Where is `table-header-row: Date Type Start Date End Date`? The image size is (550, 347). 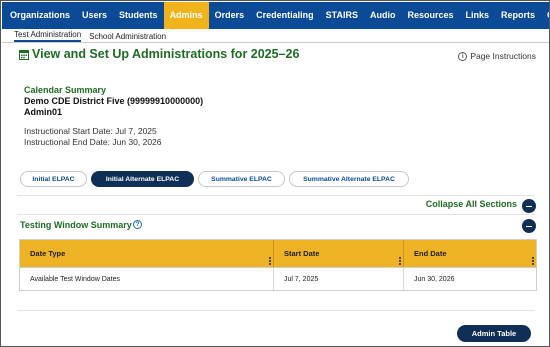
table-header-row: Date Type Start Date End Date is located at coordinates (278, 253).